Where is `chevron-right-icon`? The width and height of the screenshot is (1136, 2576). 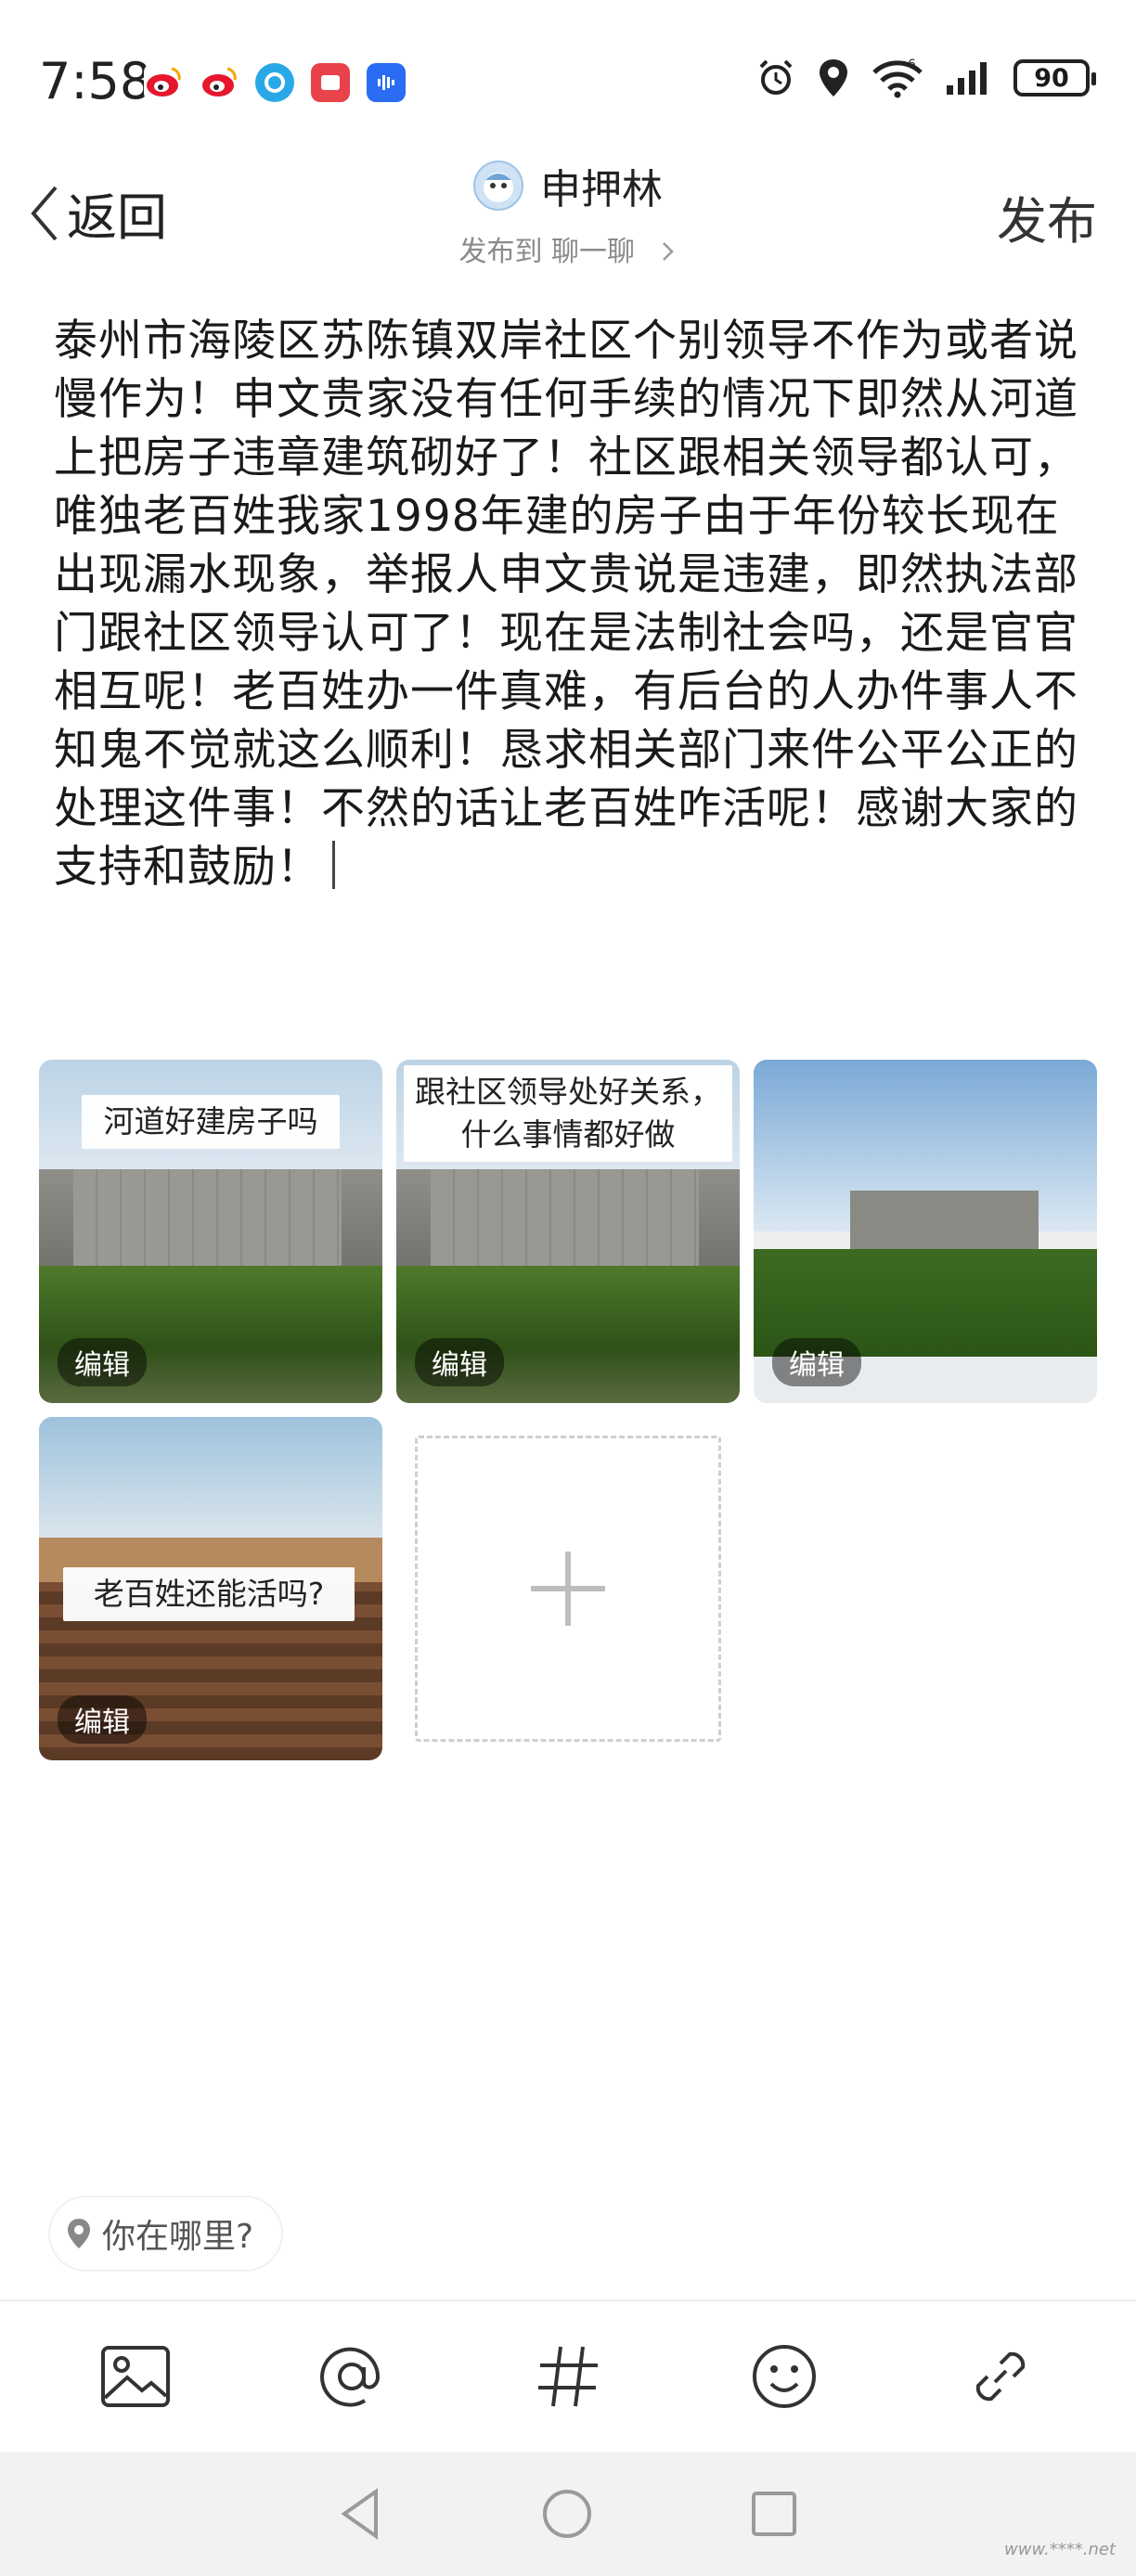
chevron-right-icon is located at coordinates (668, 251).